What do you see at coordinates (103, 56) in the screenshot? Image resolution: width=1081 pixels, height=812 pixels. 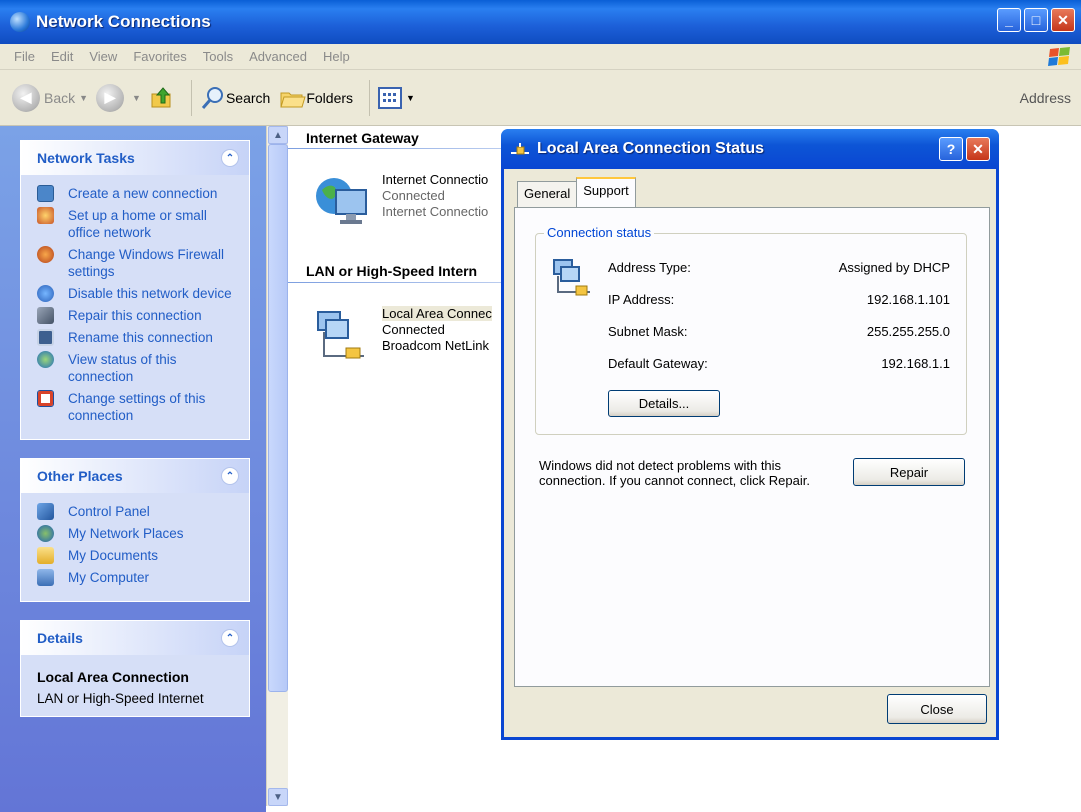 I see `menu-view: View` at bounding box center [103, 56].